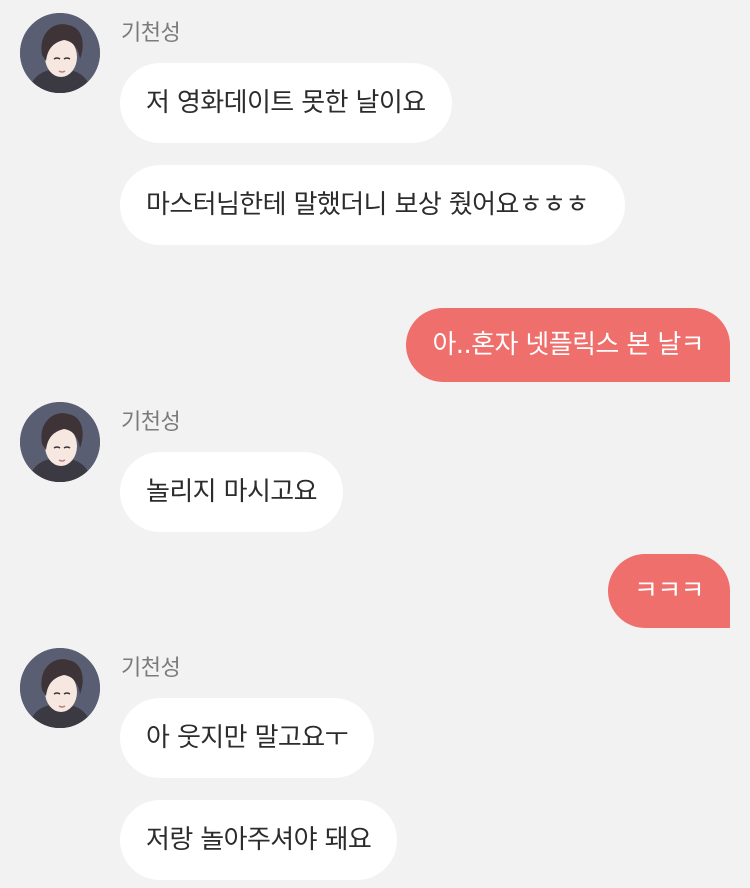  What do you see at coordinates (286, 103) in the screenshot?
I see `message-bubble: 저 영화데이트 못한 날이요` at bounding box center [286, 103].